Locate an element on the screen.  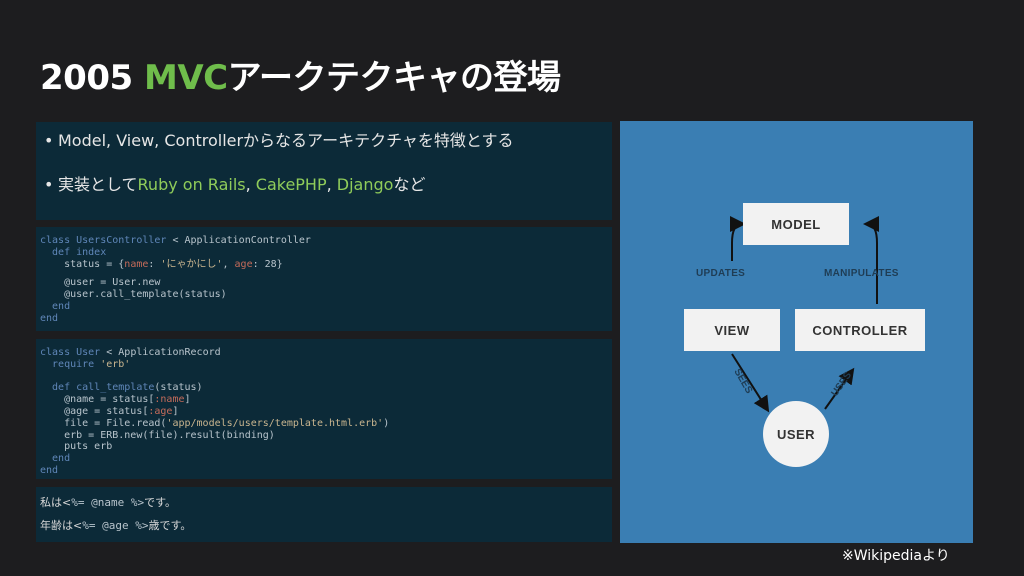
bullet-prefix: 実装として is located at coordinates (98, 184).